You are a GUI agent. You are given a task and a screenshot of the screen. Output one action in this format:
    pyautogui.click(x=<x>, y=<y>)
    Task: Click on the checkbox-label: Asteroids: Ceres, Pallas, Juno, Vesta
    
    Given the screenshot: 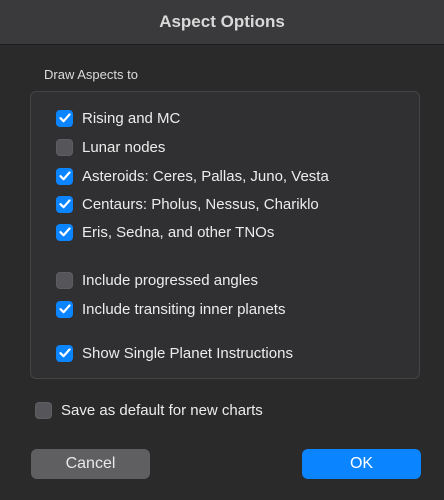 What is the action you would take?
    pyautogui.click(x=205, y=176)
    